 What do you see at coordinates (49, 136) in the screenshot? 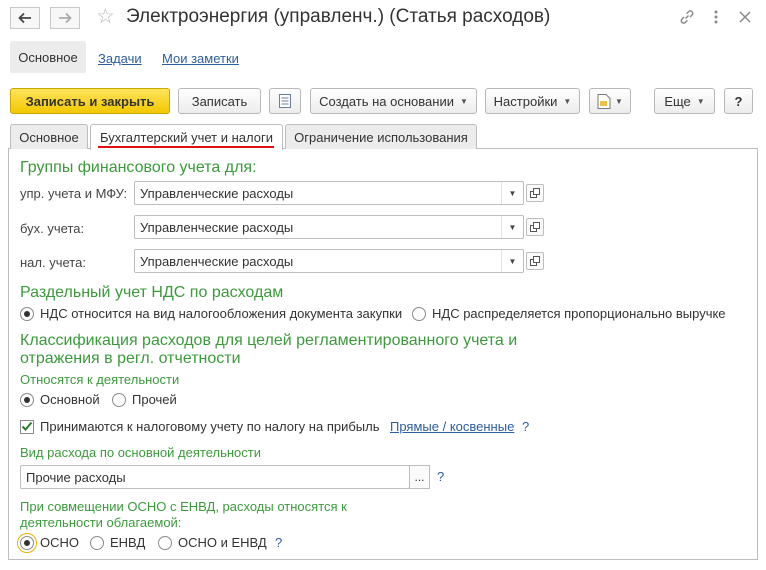
I see `tab-main: Основное` at bounding box center [49, 136].